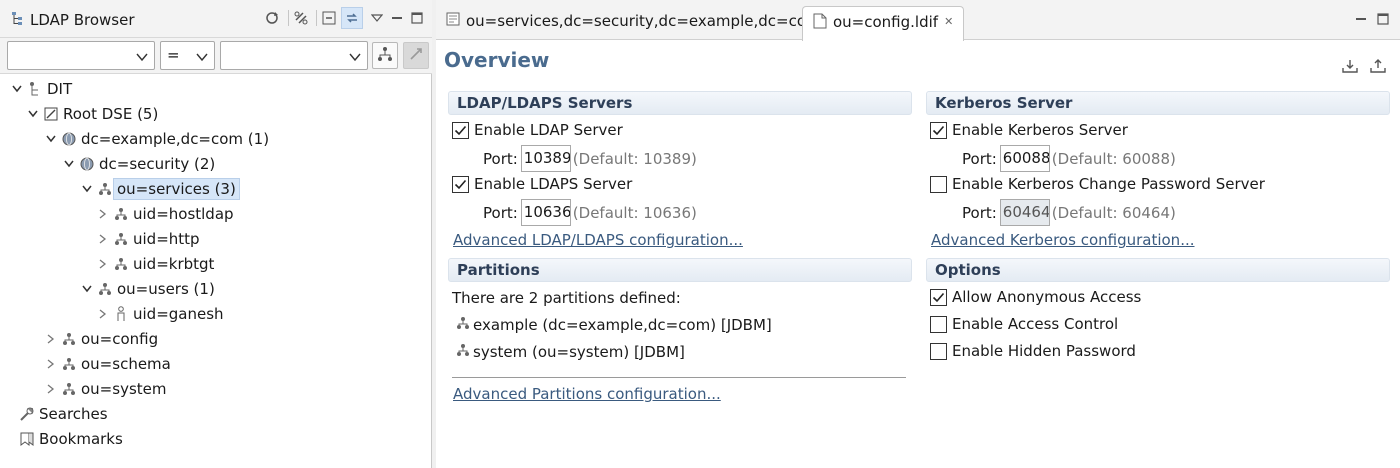  What do you see at coordinates (148, 238) in the screenshot?
I see `tree-node: uid=http` at bounding box center [148, 238].